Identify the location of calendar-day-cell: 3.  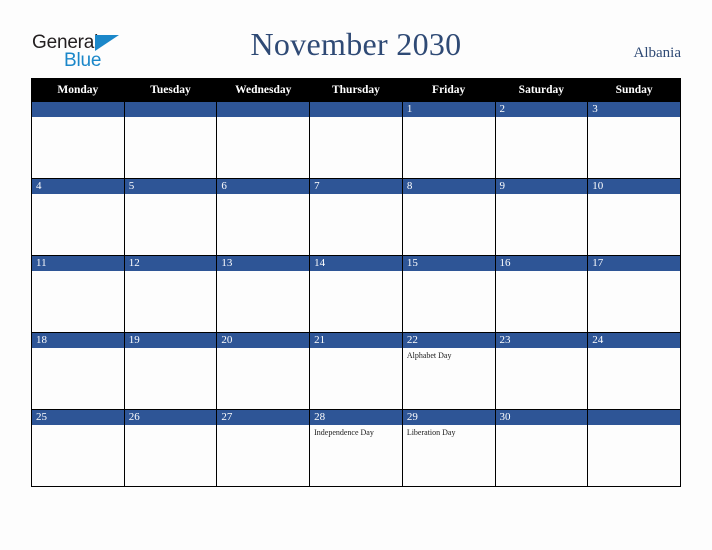
(634, 140).